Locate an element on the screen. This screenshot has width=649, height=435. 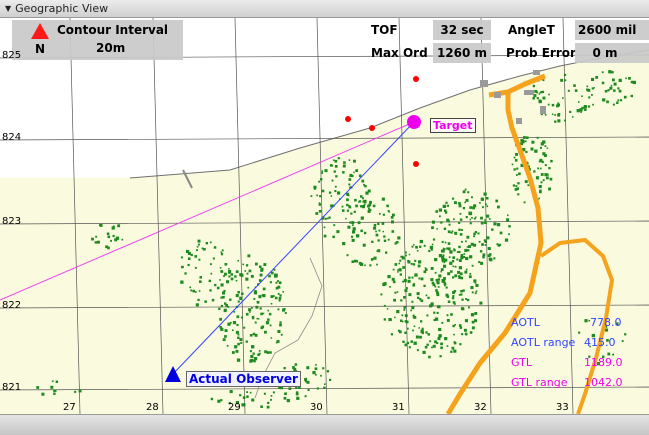
observer-label: Actual Observer is located at coordinates (243, 379).